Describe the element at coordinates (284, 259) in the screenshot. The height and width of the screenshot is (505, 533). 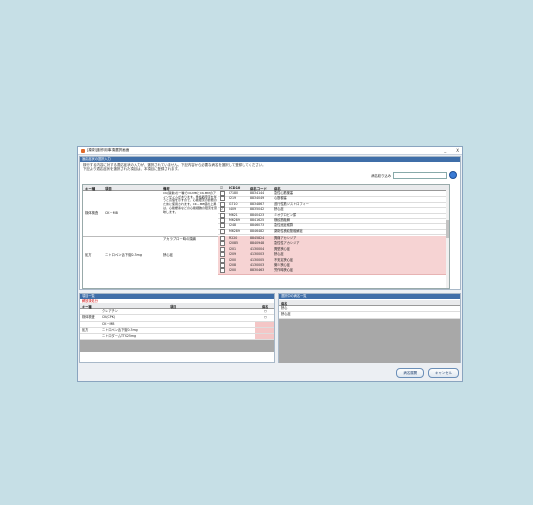
I see `row-disease-name: 不安定狭心症` at that location.